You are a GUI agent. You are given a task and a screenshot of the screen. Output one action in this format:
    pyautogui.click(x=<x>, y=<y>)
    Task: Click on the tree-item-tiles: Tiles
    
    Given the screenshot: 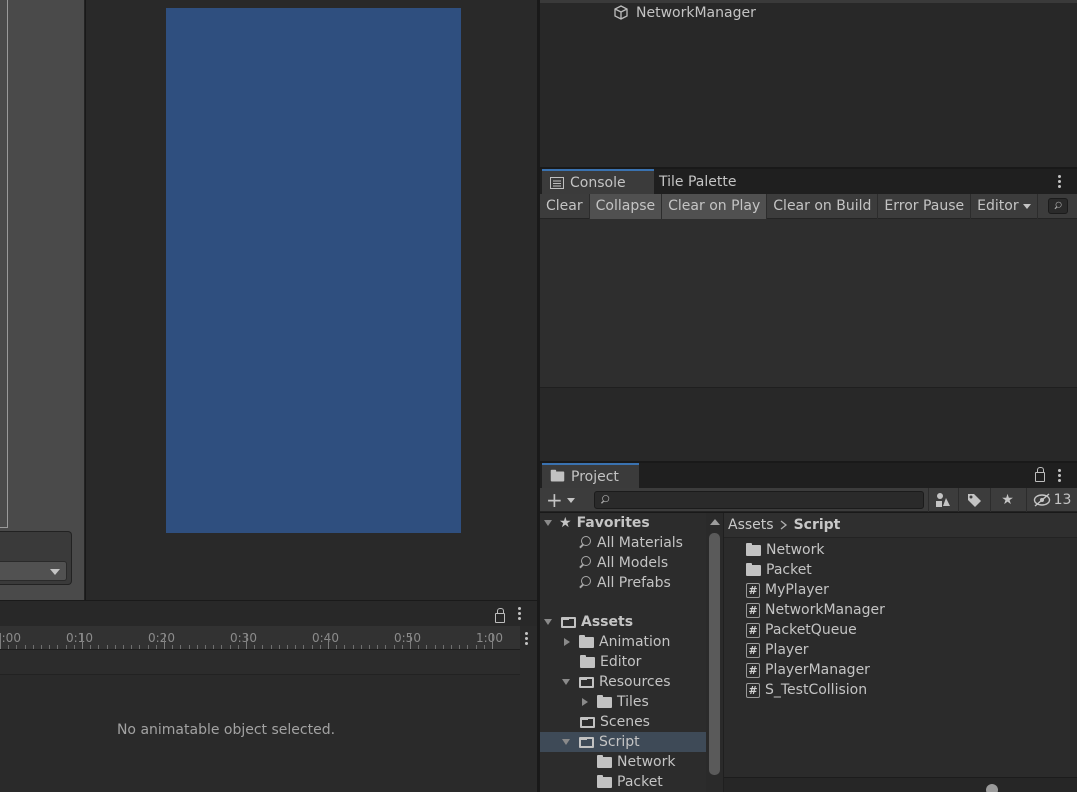 What is the action you would take?
    pyautogui.click(x=615, y=702)
    